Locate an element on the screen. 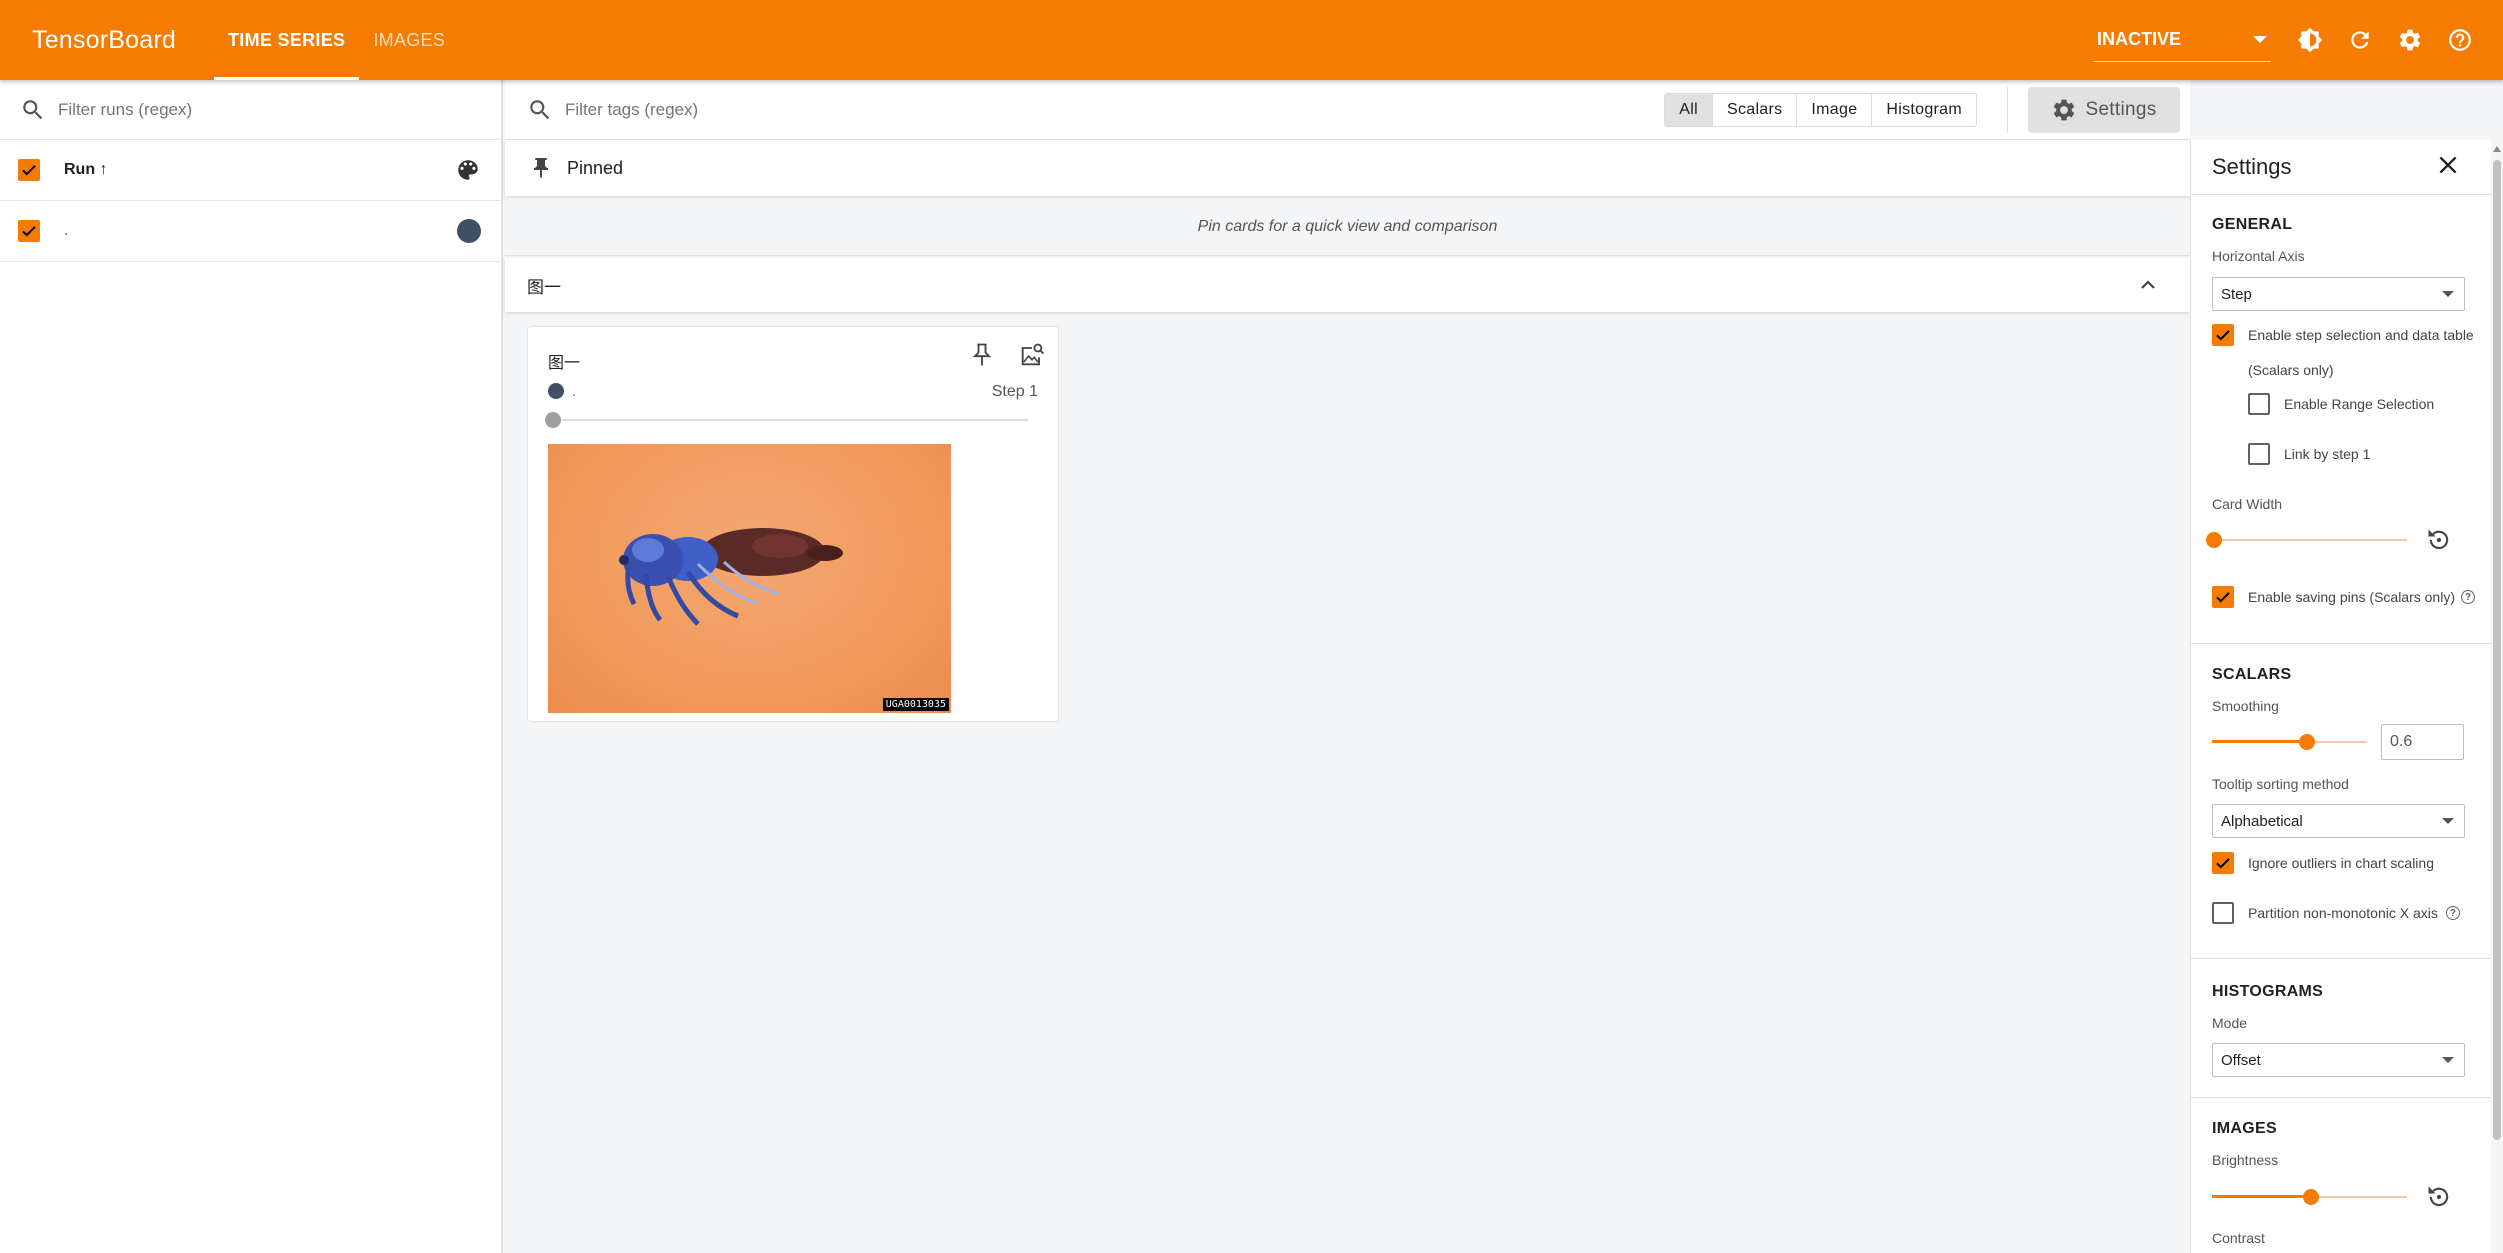  card-title: 图一 is located at coordinates (564, 363).